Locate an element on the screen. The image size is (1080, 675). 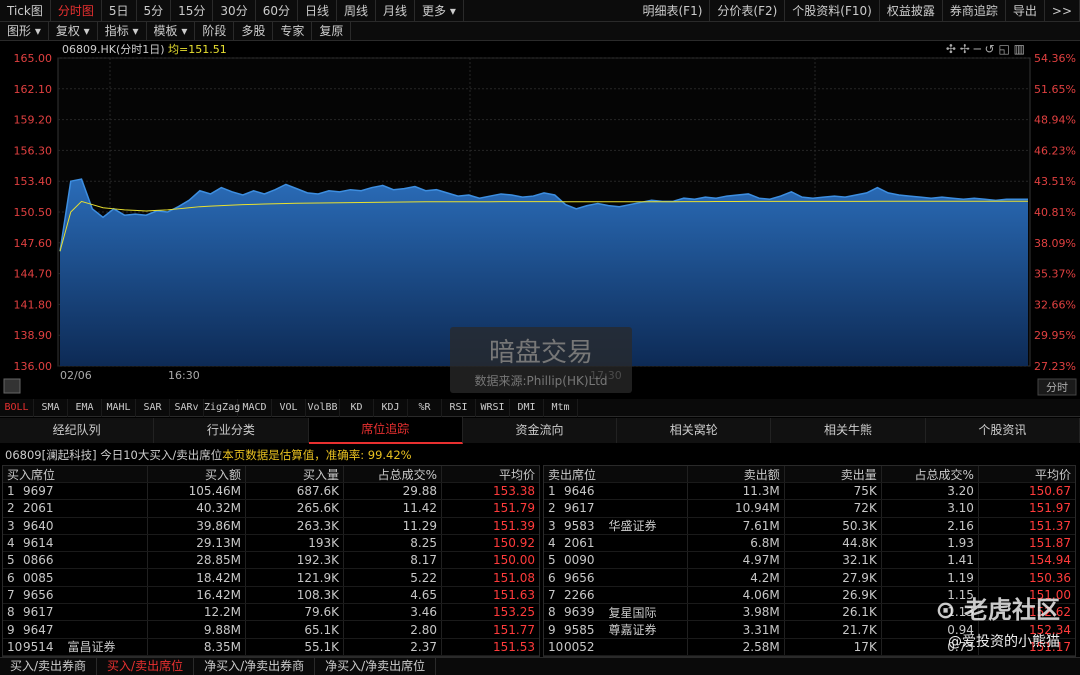
sub-tab-6: 专家 is located at coordinates (293, 31).